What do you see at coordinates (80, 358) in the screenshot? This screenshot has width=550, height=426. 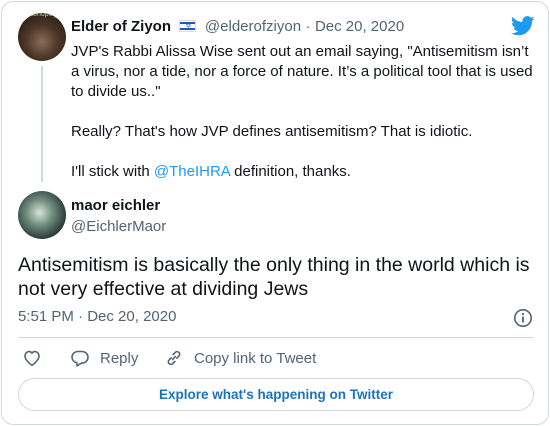 I see `reply-icon` at bounding box center [80, 358].